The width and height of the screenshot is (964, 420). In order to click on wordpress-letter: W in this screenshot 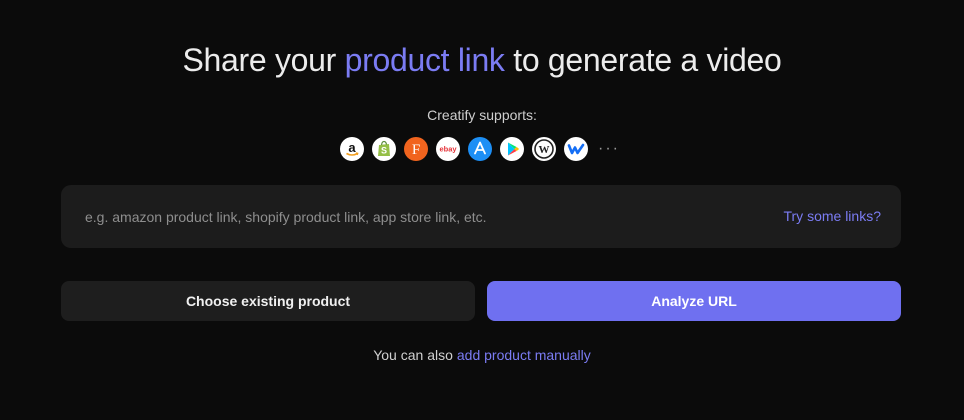, I will do `click(544, 150)`.